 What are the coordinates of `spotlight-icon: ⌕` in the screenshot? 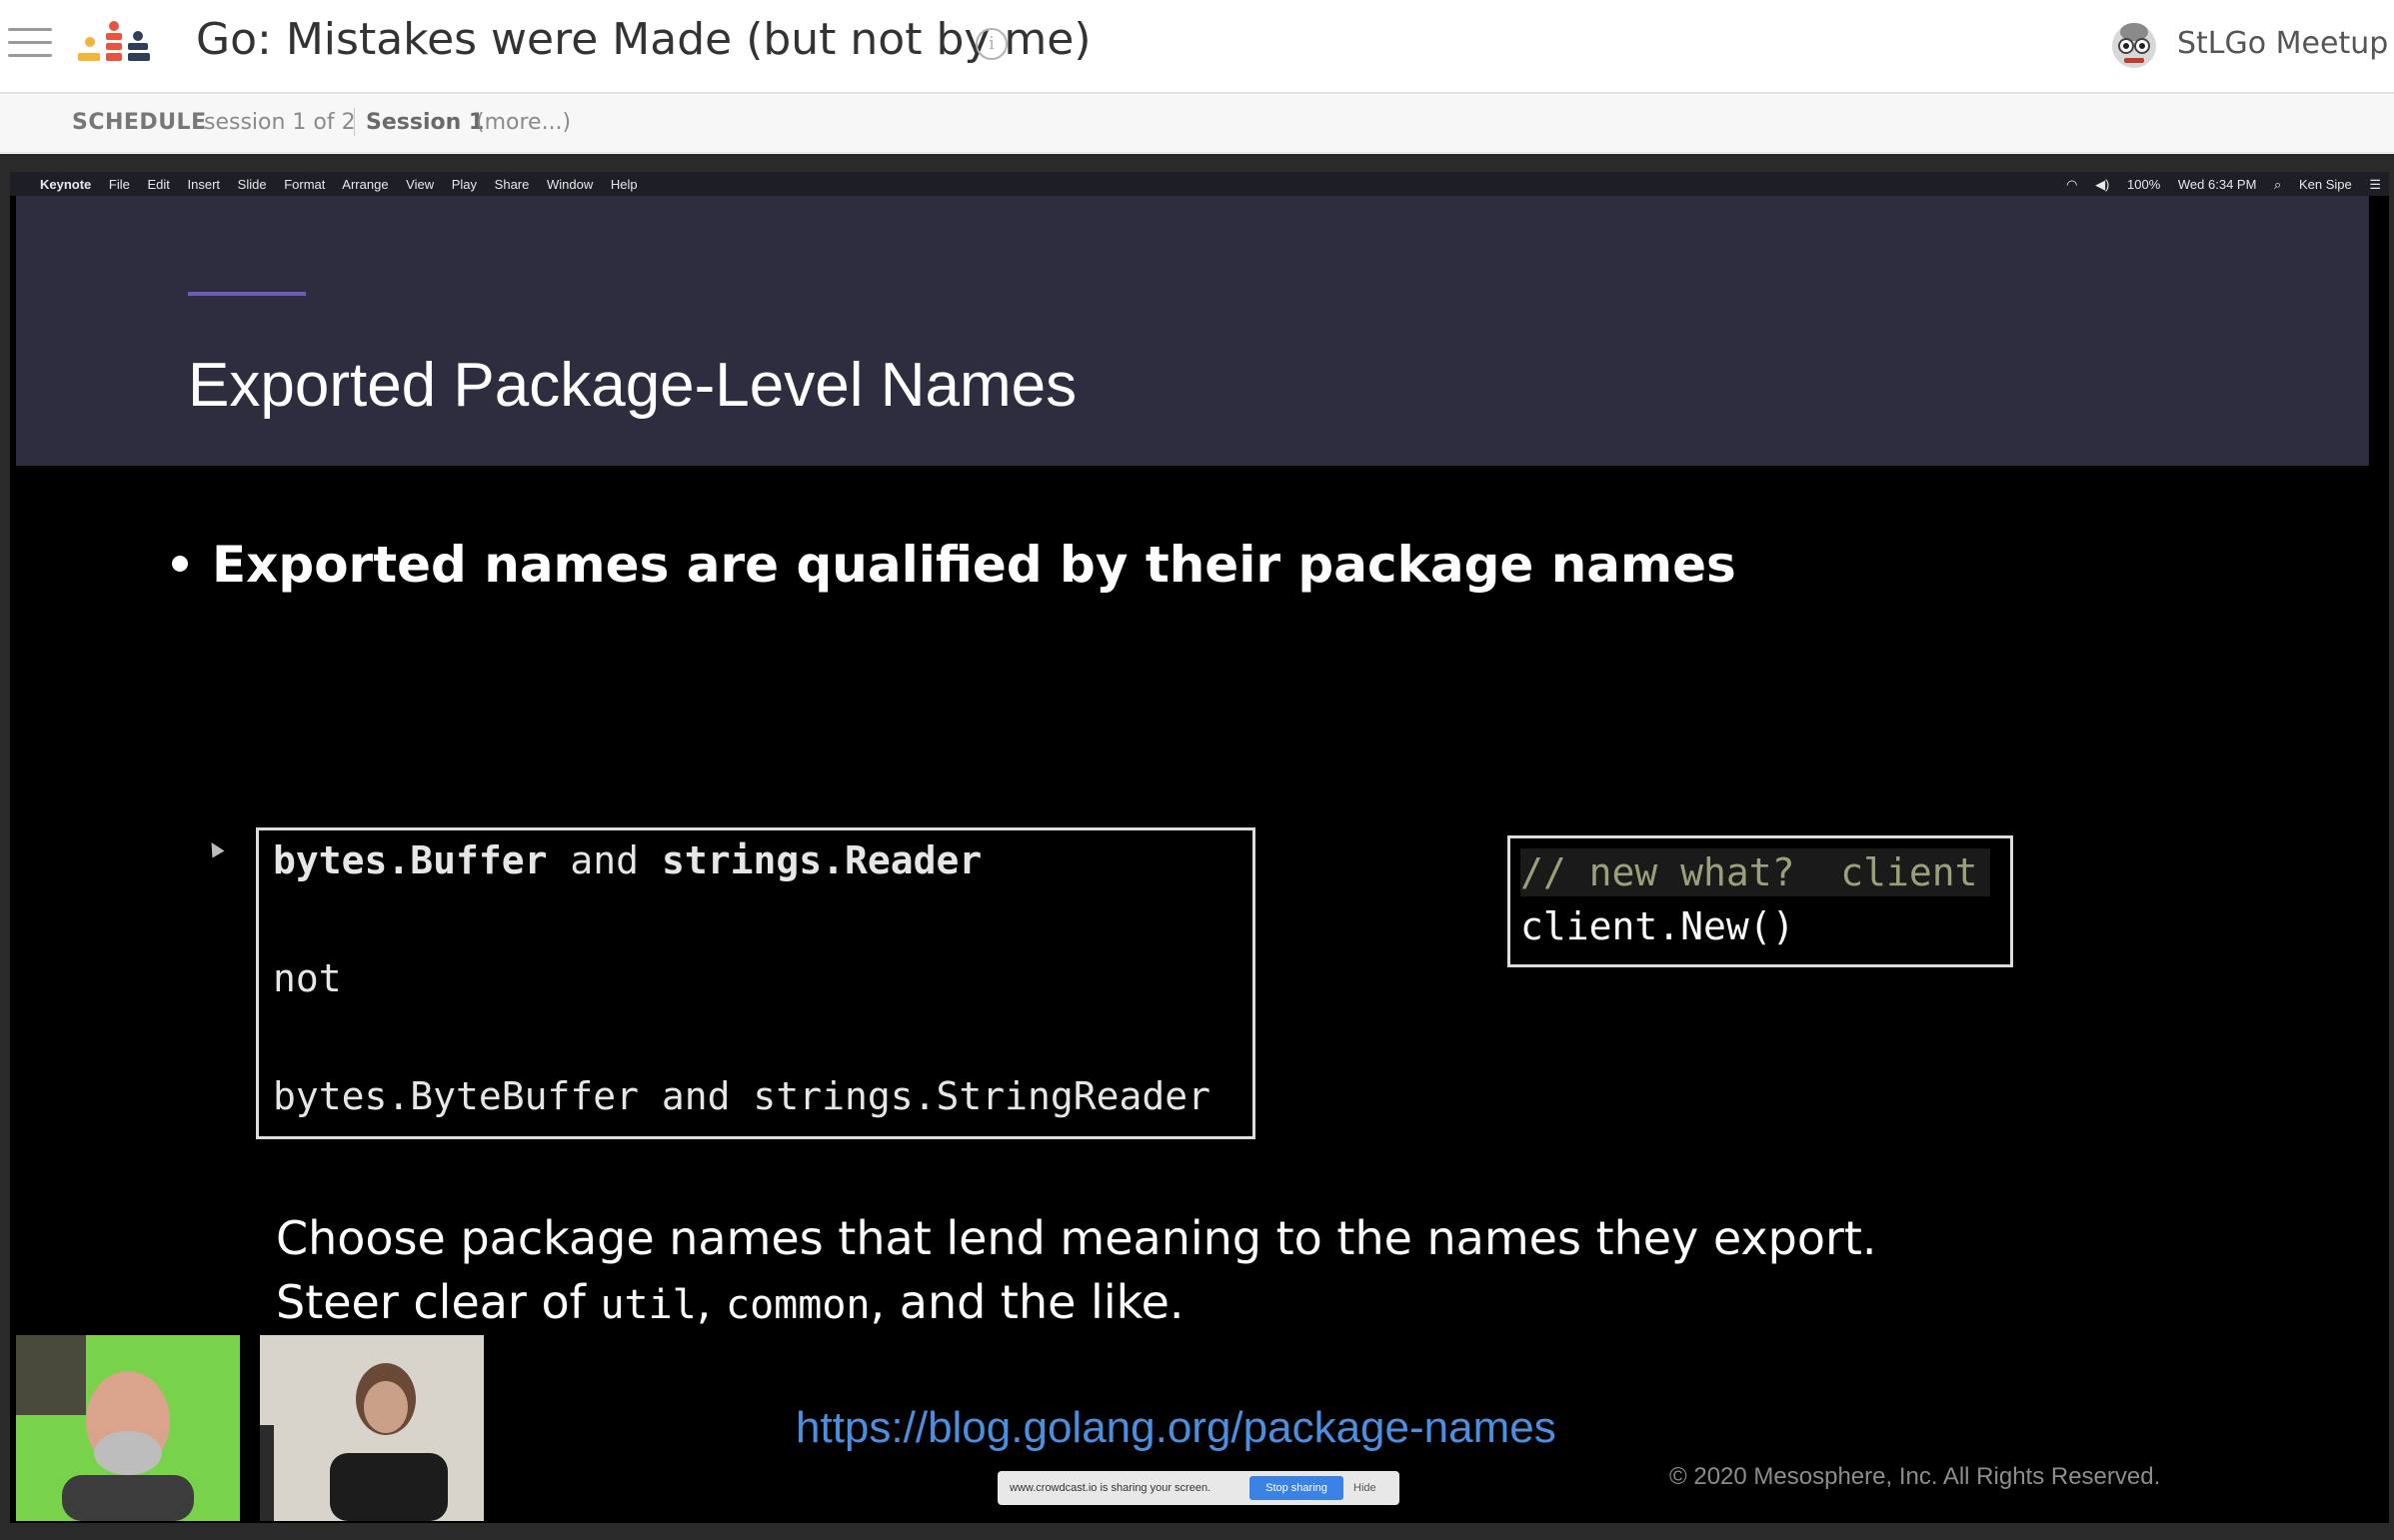 It's located at (2278, 184).